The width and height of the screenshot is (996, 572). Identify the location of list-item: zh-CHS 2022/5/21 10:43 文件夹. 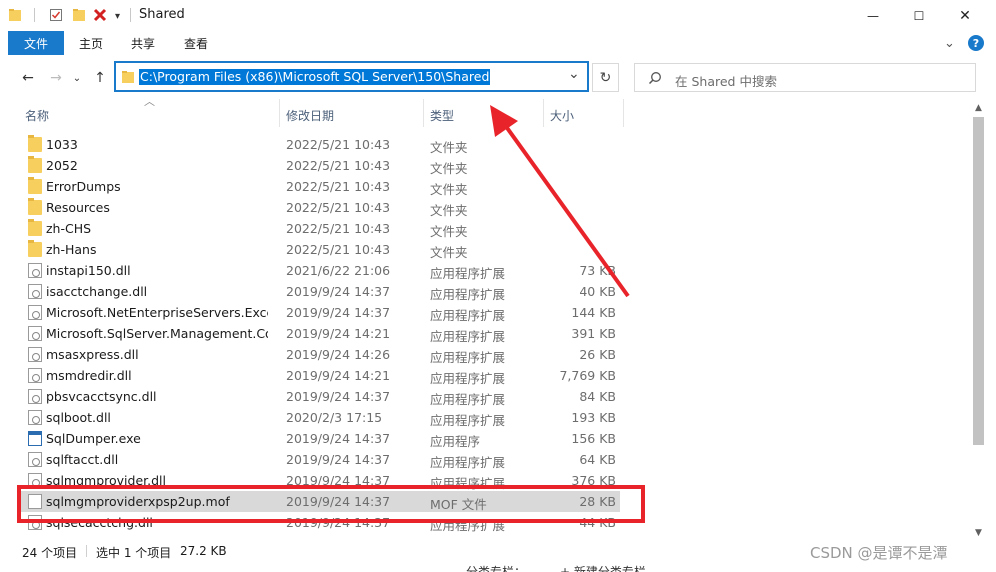
(320, 228).